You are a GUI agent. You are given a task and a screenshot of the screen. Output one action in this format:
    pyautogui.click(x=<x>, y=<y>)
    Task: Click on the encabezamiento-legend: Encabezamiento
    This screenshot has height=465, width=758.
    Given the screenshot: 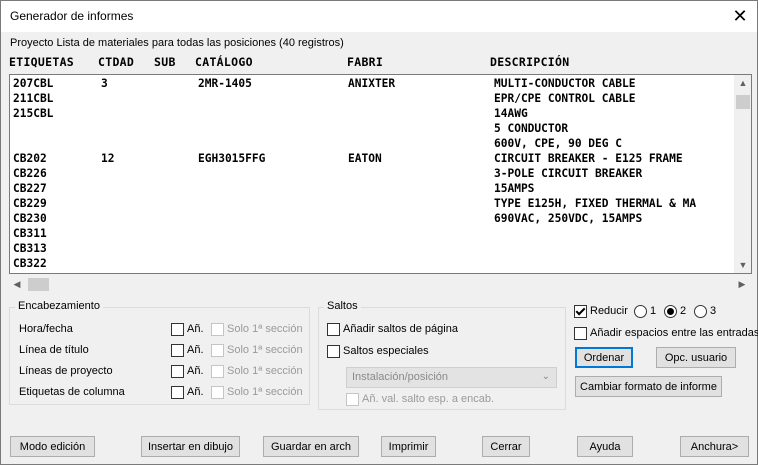 What is the action you would take?
    pyautogui.click(x=59, y=306)
    